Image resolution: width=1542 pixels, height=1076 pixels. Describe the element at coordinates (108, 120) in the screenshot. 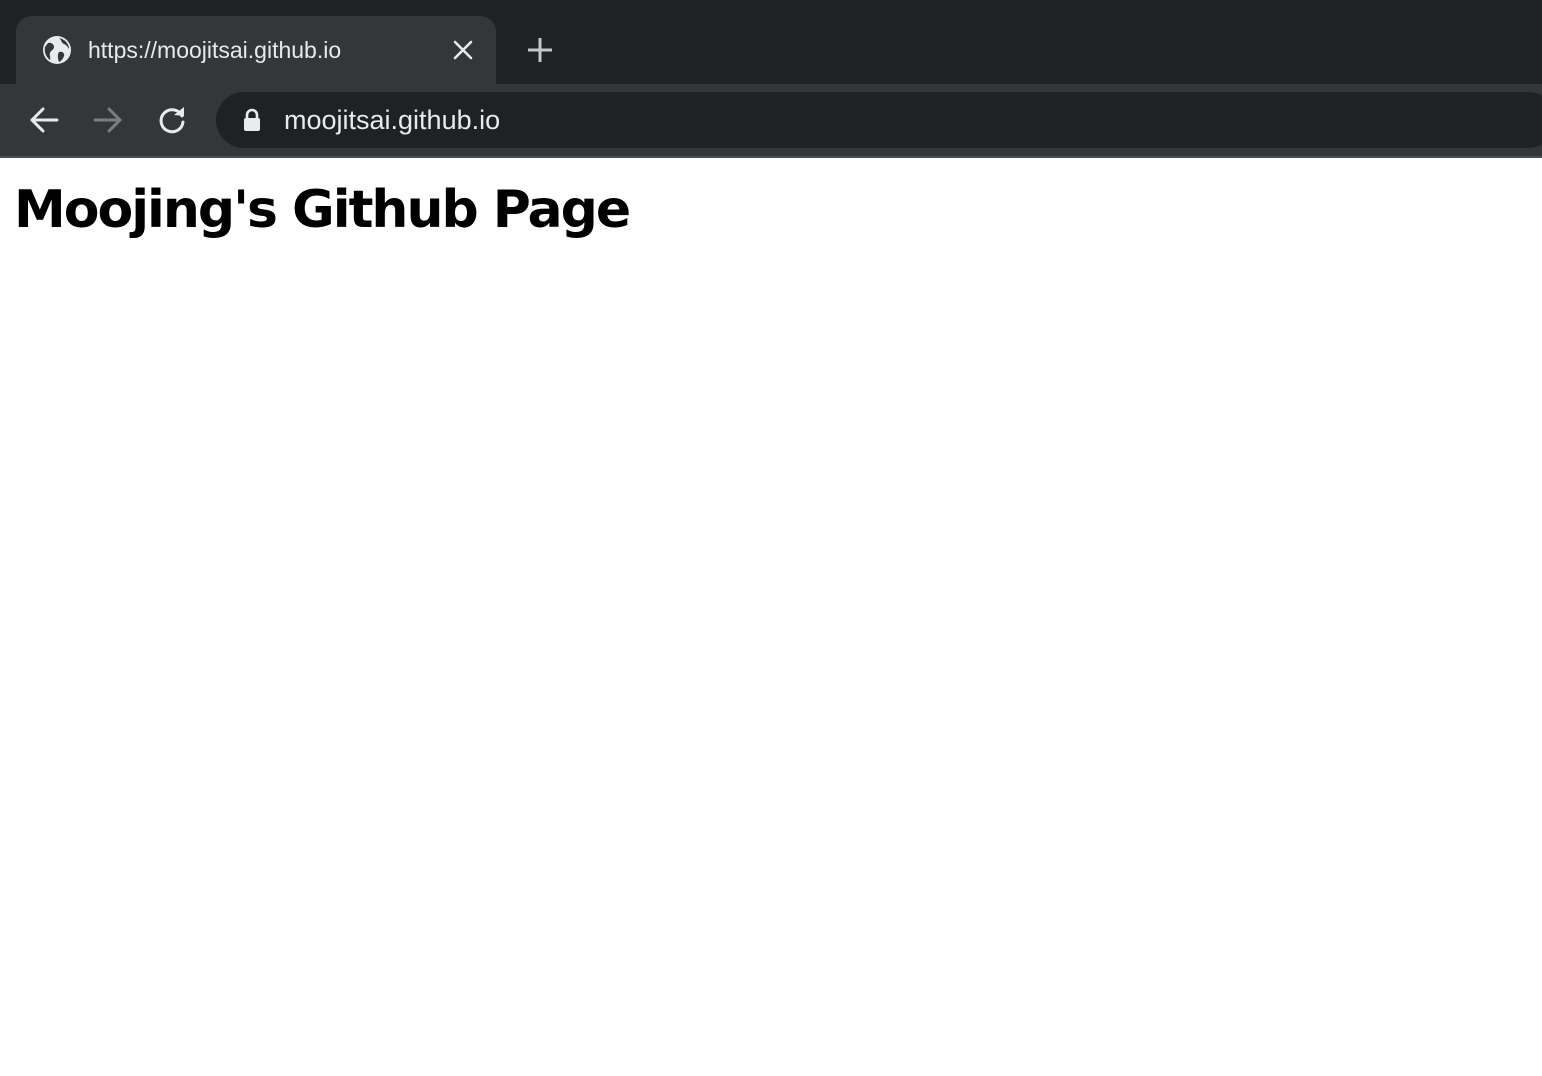

I see `arrow-right-icon` at that location.